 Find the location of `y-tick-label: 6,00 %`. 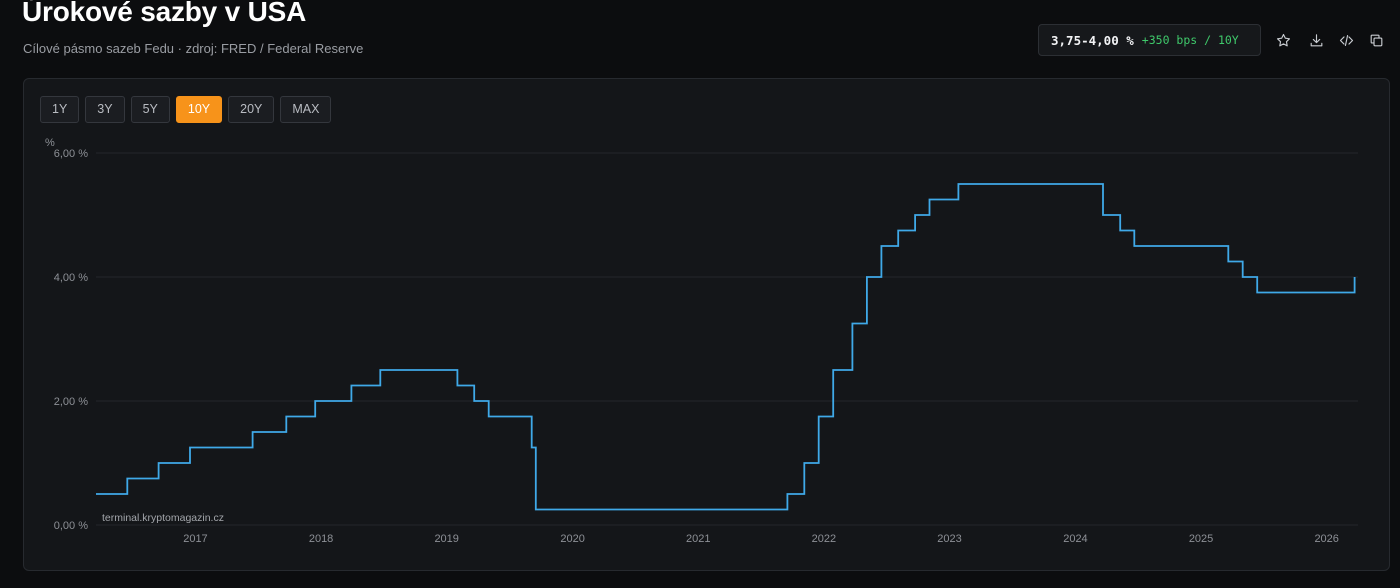

y-tick-label: 6,00 % is located at coordinates (71, 154).